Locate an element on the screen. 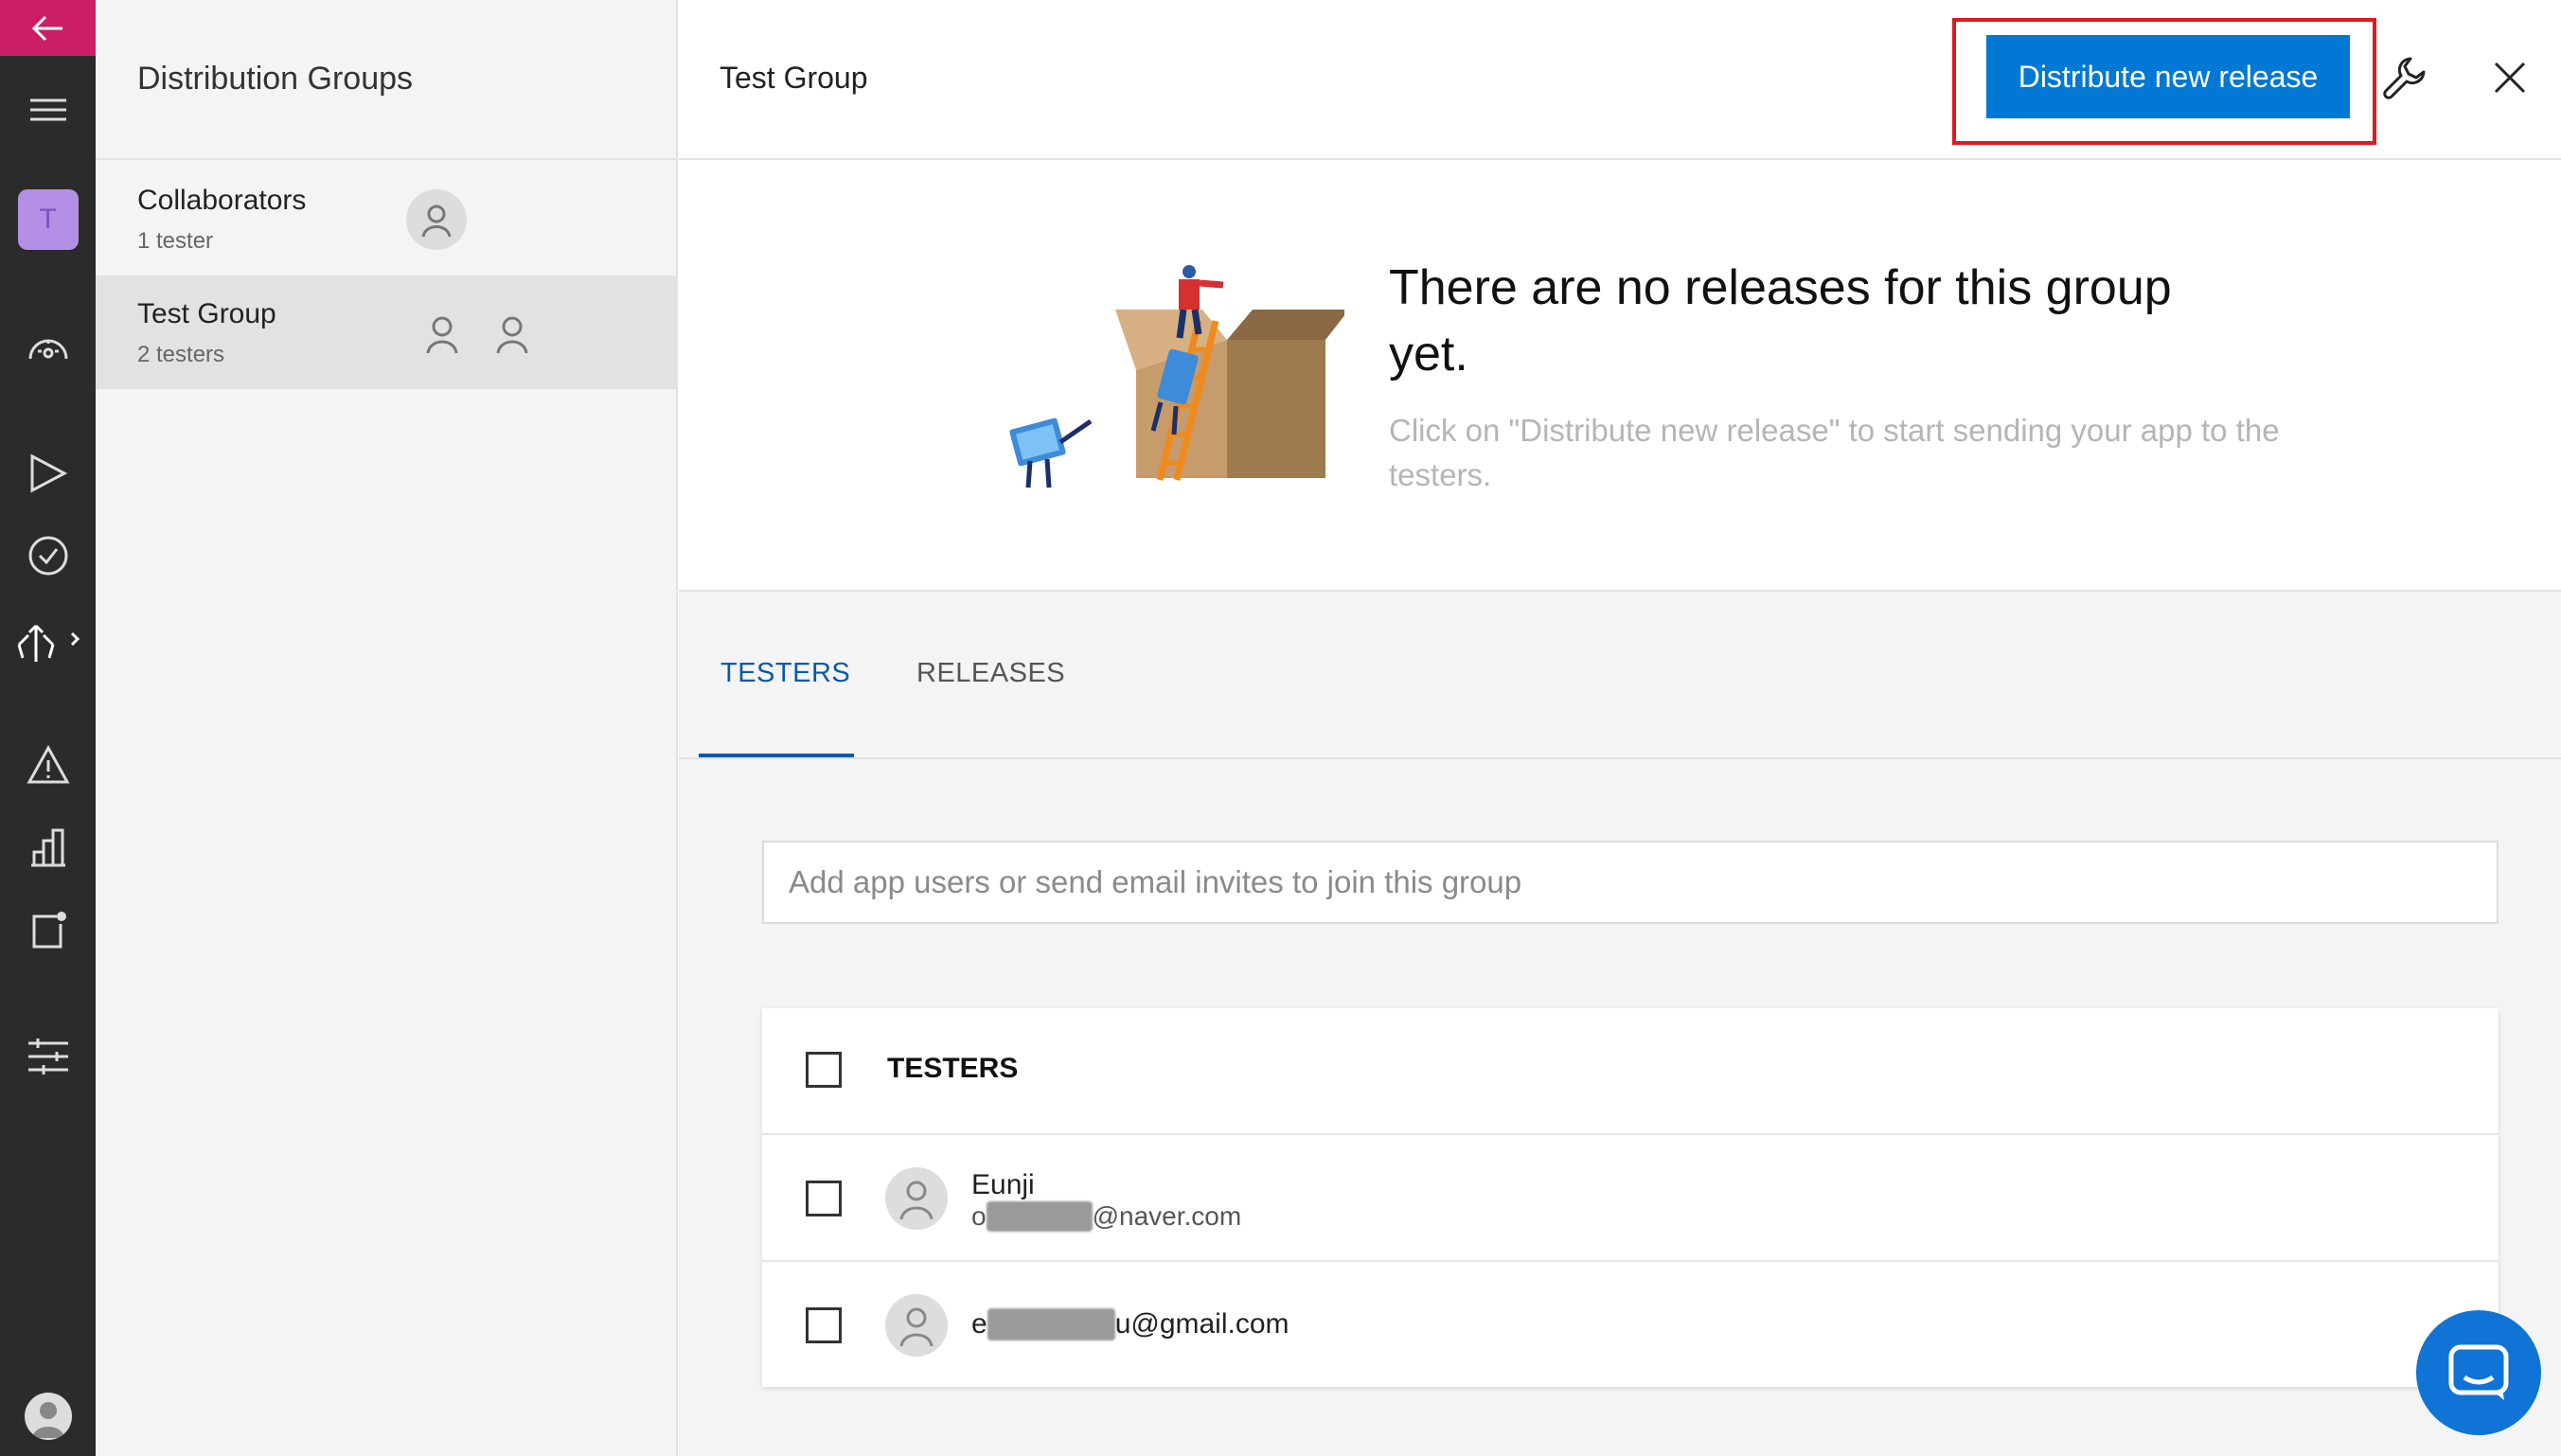 The height and width of the screenshot is (1456, 2561). nav-push is located at coordinates (48, 930).